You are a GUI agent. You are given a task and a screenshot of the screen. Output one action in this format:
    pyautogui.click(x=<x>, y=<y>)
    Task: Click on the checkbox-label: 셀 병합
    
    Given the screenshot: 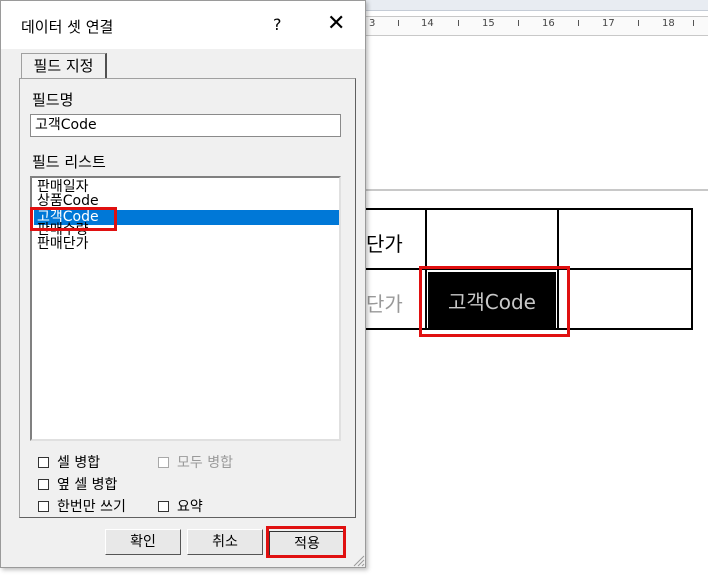 What is the action you would take?
    pyautogui.click(x=79, y=463)
    